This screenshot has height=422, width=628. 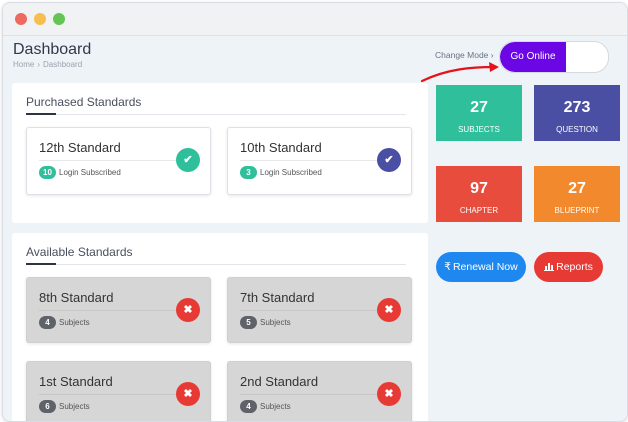 What do you see at coordinates (80, 147) in the screenshot?
I see `standard-name: 12th Standard` at bounding box center [80, 147].